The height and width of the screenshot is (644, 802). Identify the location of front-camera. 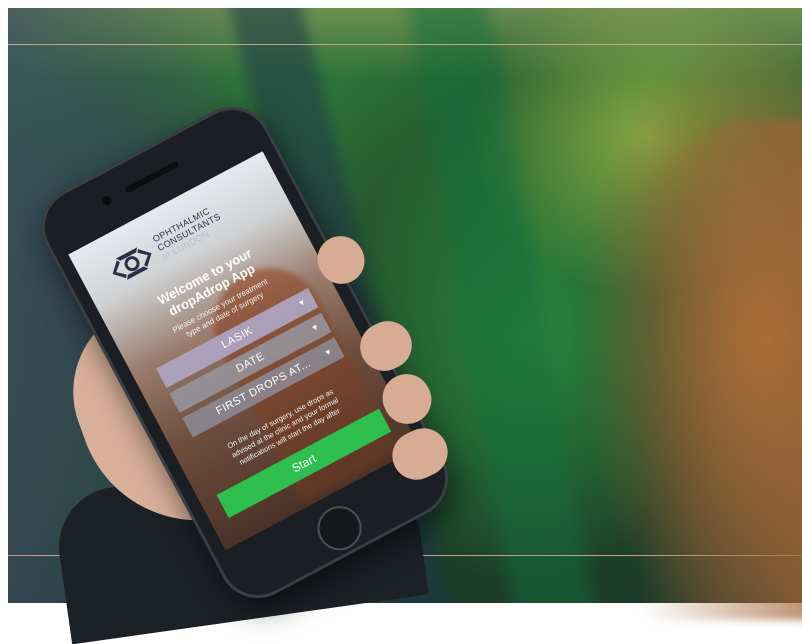
(107, 200).